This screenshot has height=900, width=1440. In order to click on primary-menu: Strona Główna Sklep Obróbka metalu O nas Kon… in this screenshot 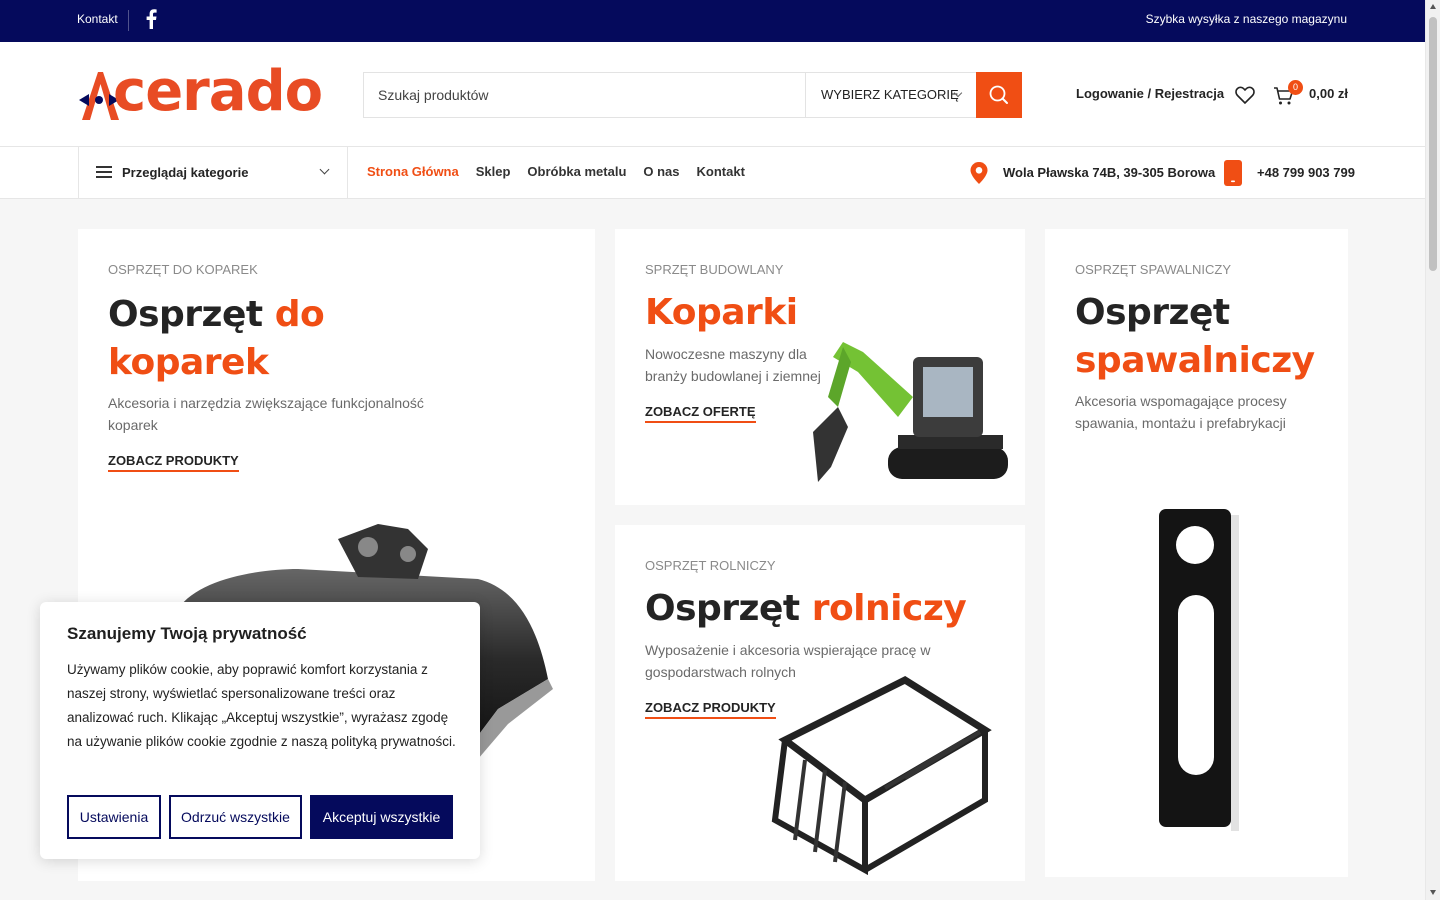, I will do `click(564, 171)`.